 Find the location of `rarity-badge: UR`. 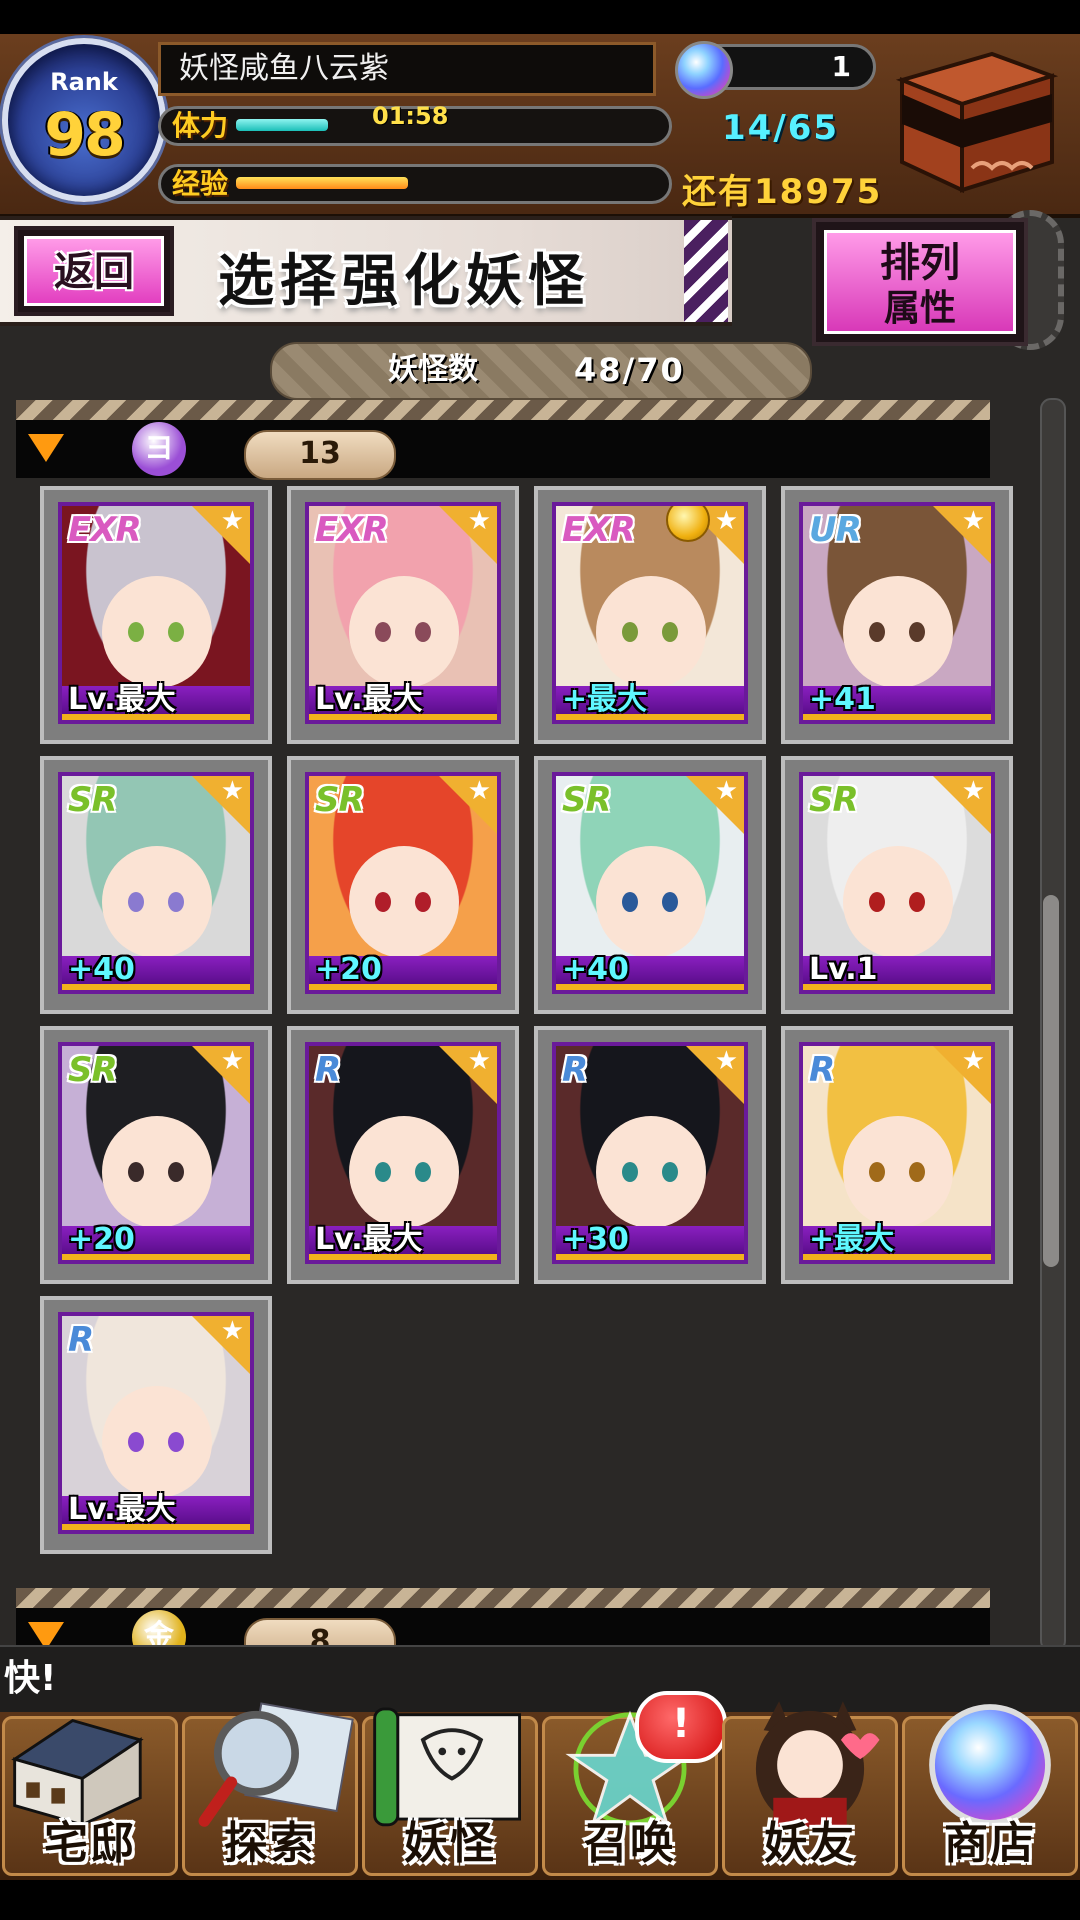

rarity-badge: UR is located at coordinates (835, 530).